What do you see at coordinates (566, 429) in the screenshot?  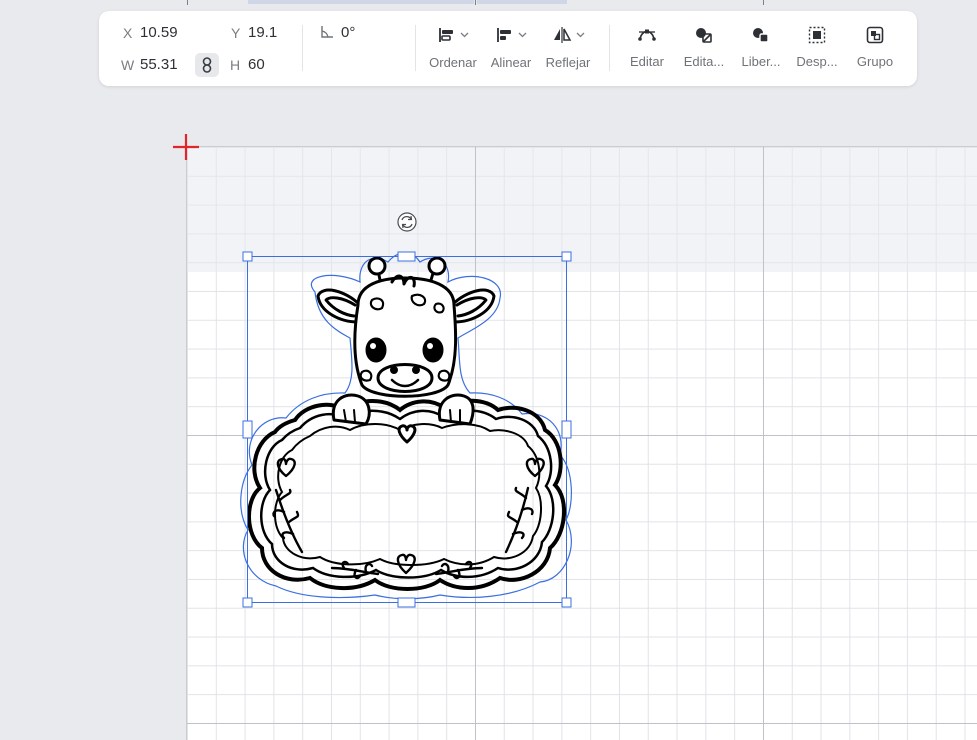 I see `resize-handle-right` at bounding box center [566, 429].